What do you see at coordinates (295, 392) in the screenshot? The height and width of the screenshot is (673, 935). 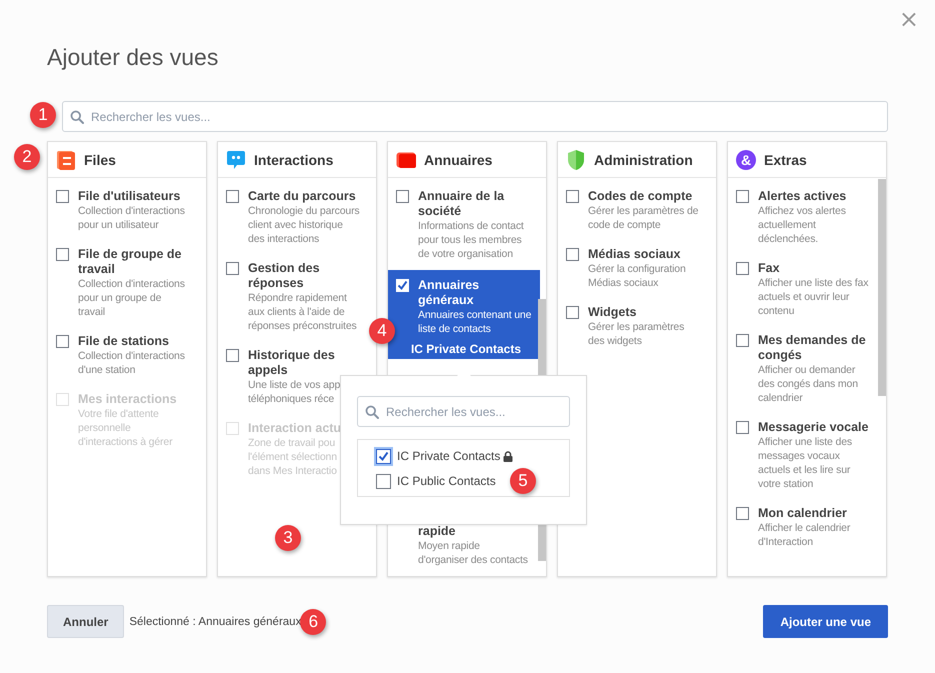 I see `view-description: Une liste de vos app téléphoniques réce` at bounding box center [295, 392].